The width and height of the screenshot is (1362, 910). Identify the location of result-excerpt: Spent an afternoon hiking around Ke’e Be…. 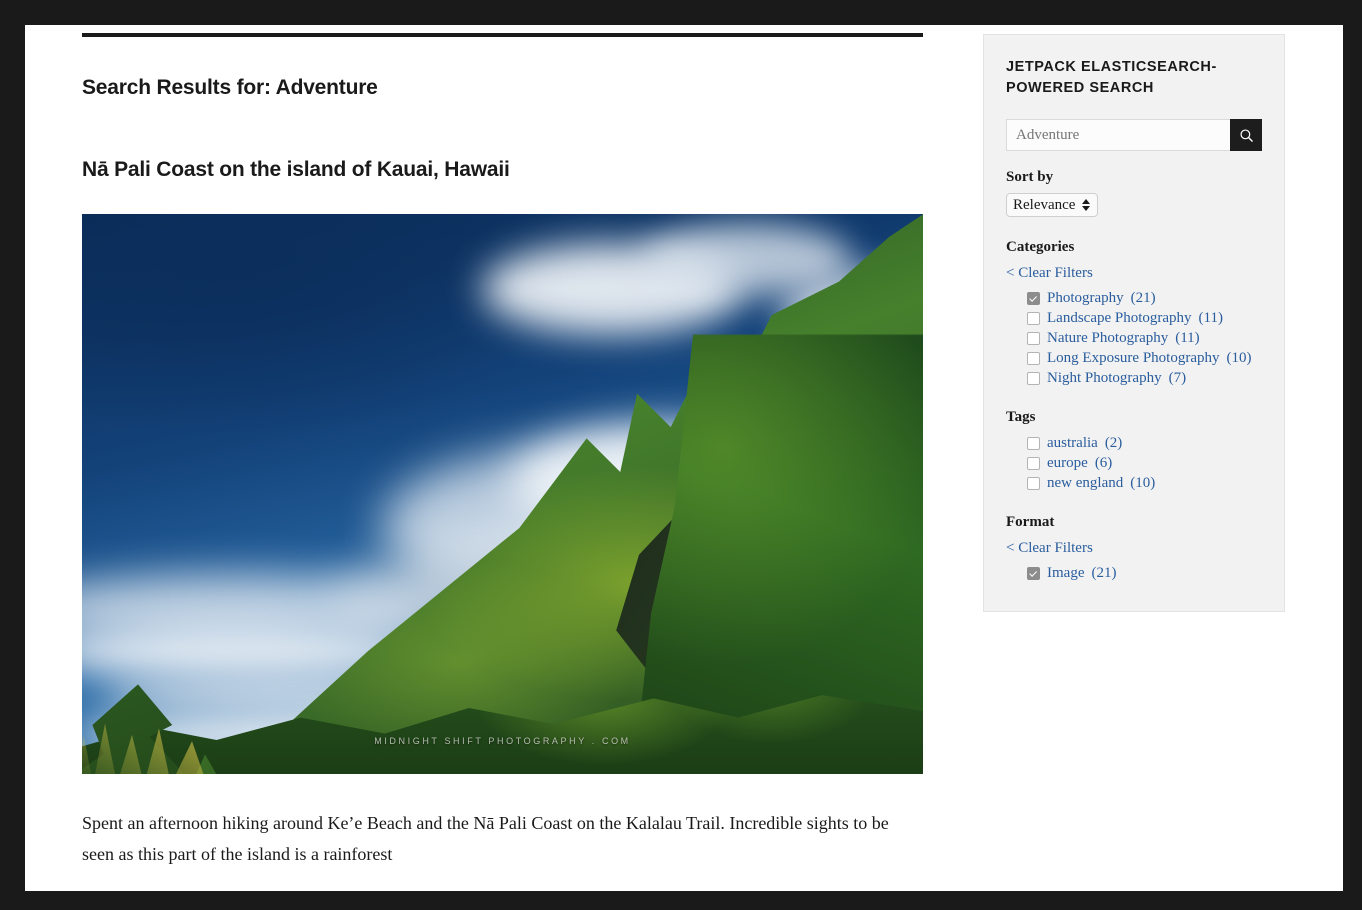
(485, 839).